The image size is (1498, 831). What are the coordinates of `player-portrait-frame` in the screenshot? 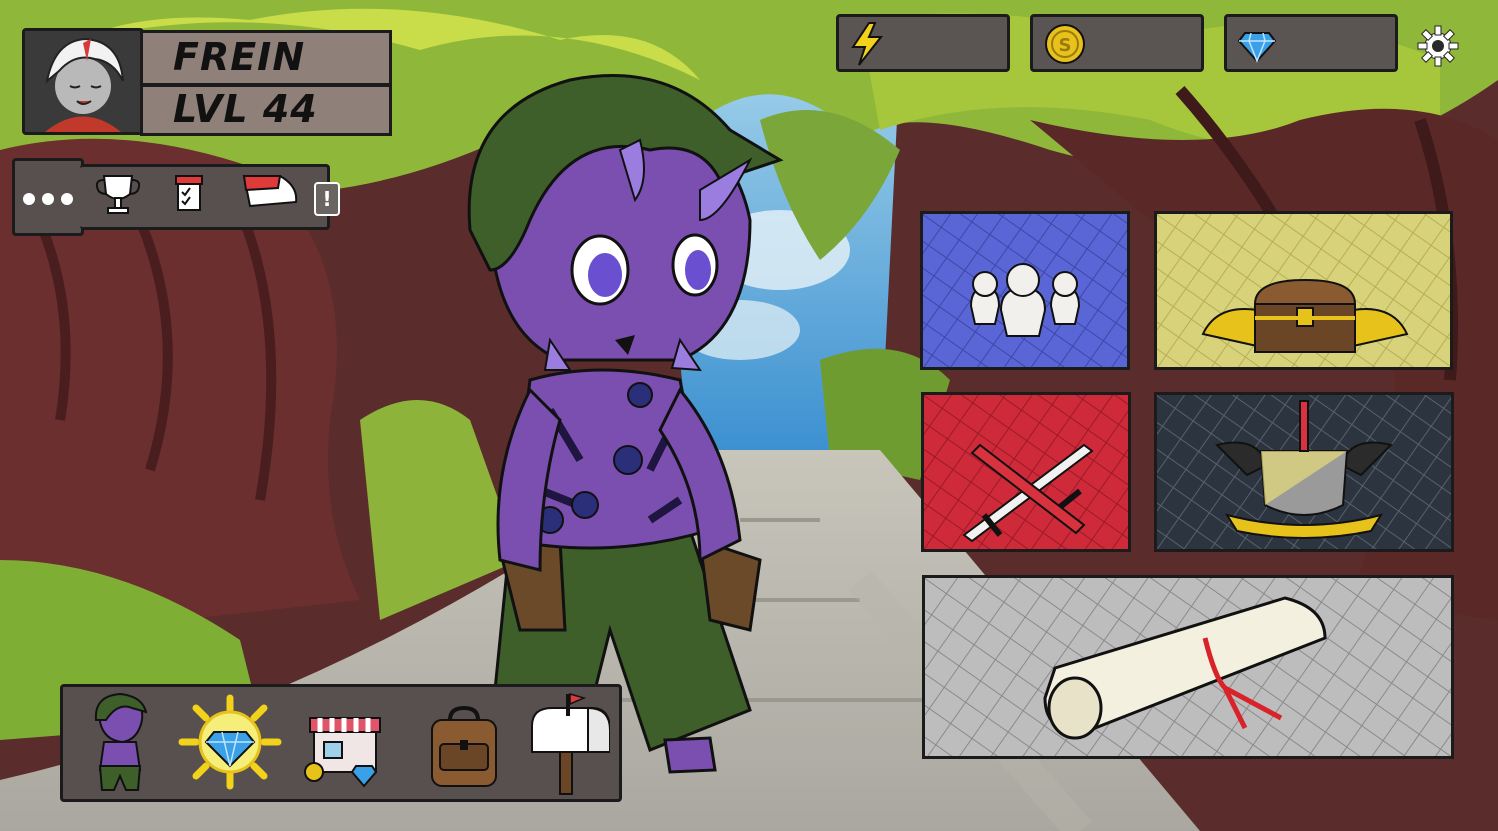 It's located at (83, 81).